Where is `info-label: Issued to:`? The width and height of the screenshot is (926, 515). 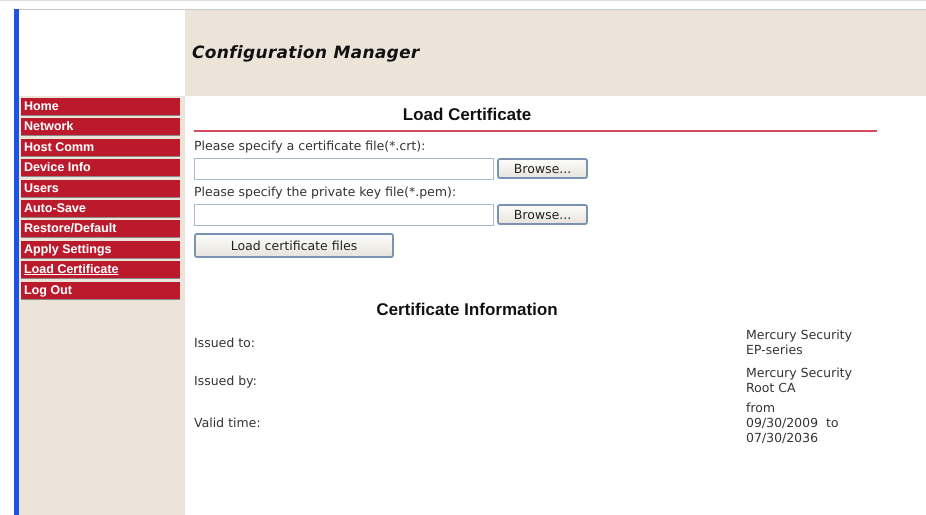
info-label: Issued to: is located at coordinates (225, 342).